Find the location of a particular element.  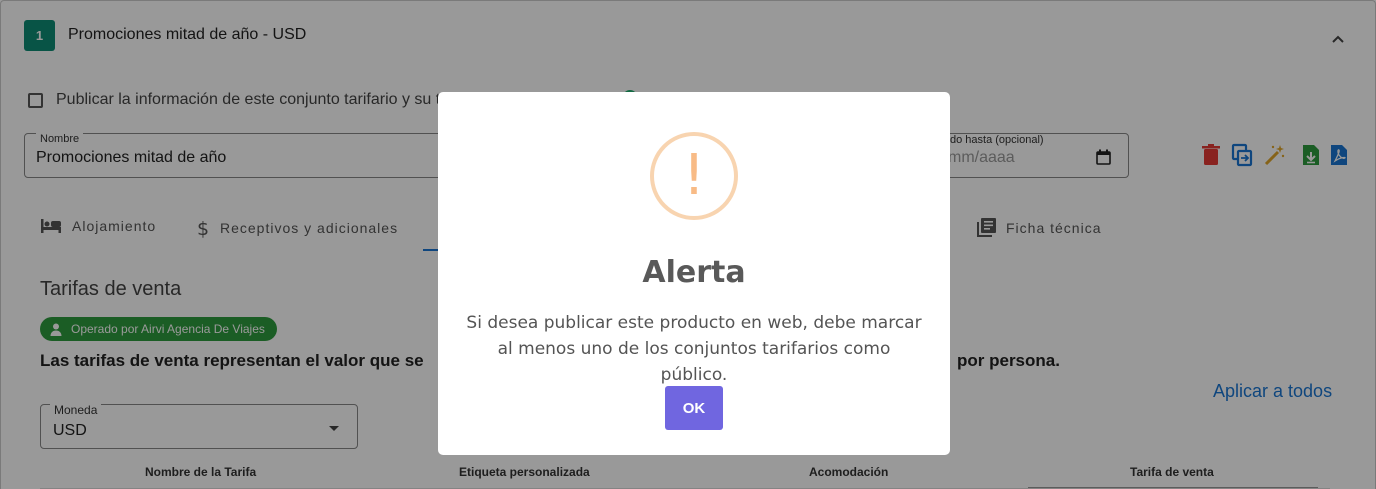

dialog-title: Alerta is located at coordinates (694, 272).